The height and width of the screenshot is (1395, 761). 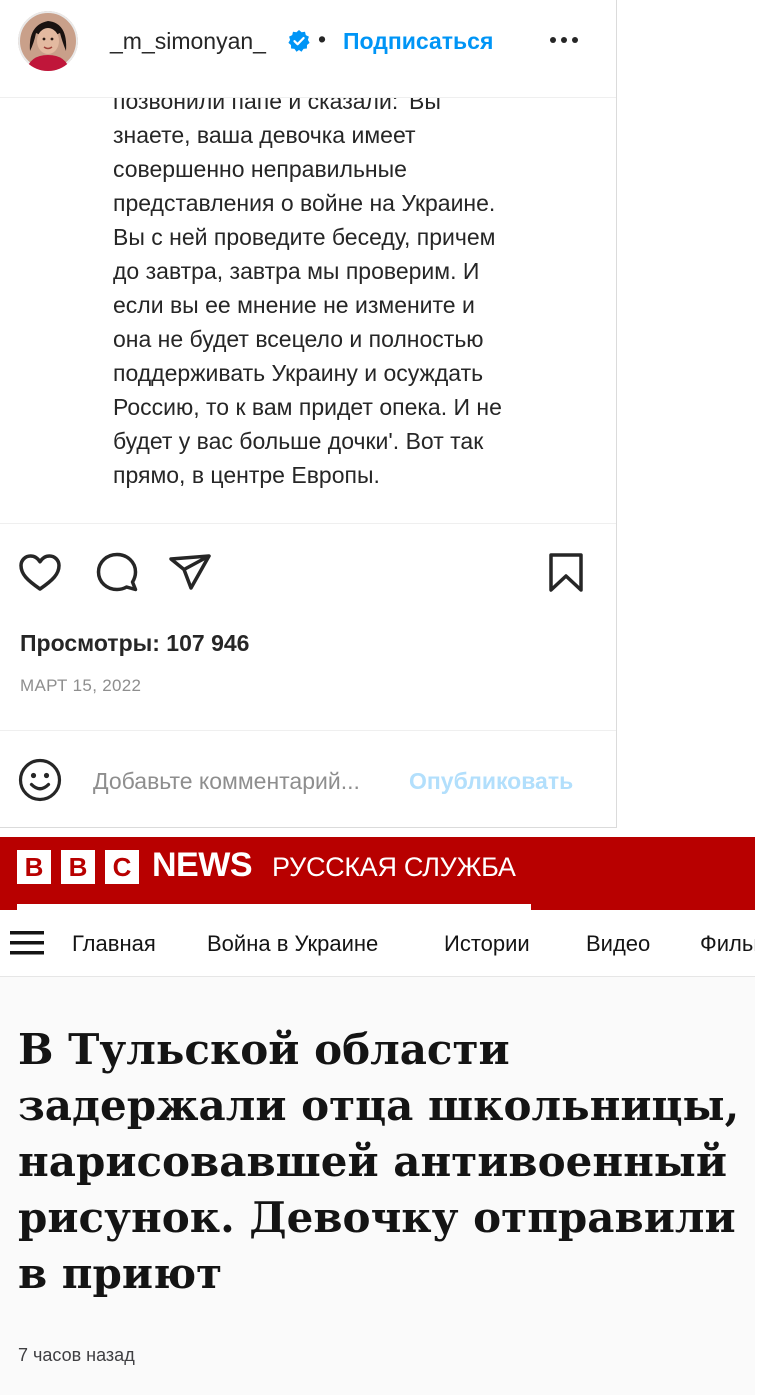 I want to click on share-icon, so click(x=190, y=573).